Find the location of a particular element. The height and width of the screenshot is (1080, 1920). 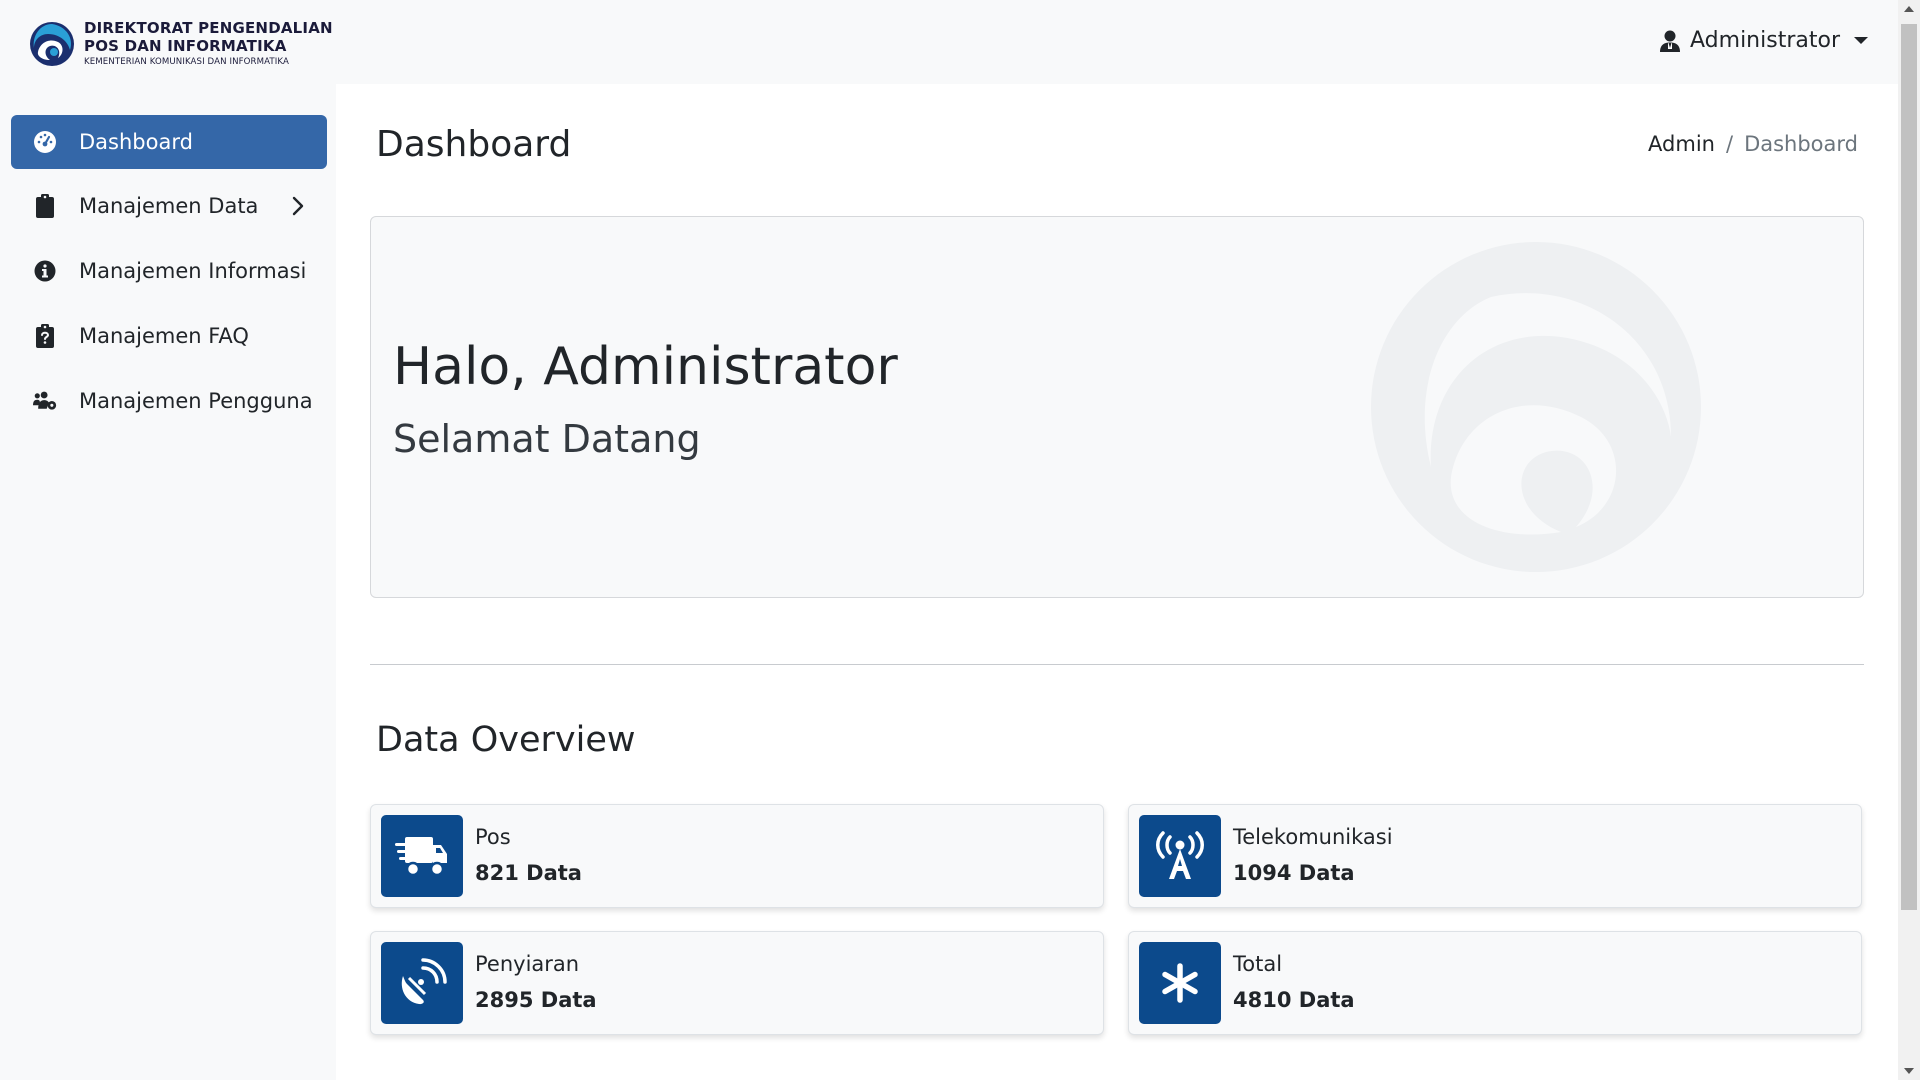

sidebar-item-manajemen-informasi: Manajemen Informasi is located at coordinates (169, 271).